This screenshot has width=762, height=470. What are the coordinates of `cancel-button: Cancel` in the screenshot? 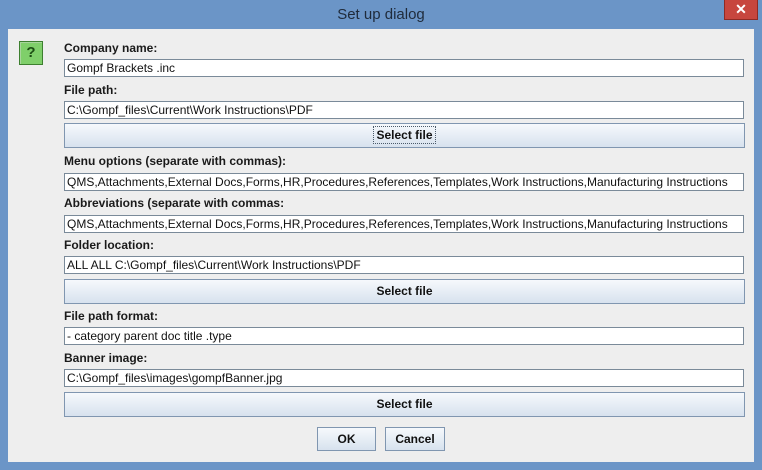 It's located at (415, 439).